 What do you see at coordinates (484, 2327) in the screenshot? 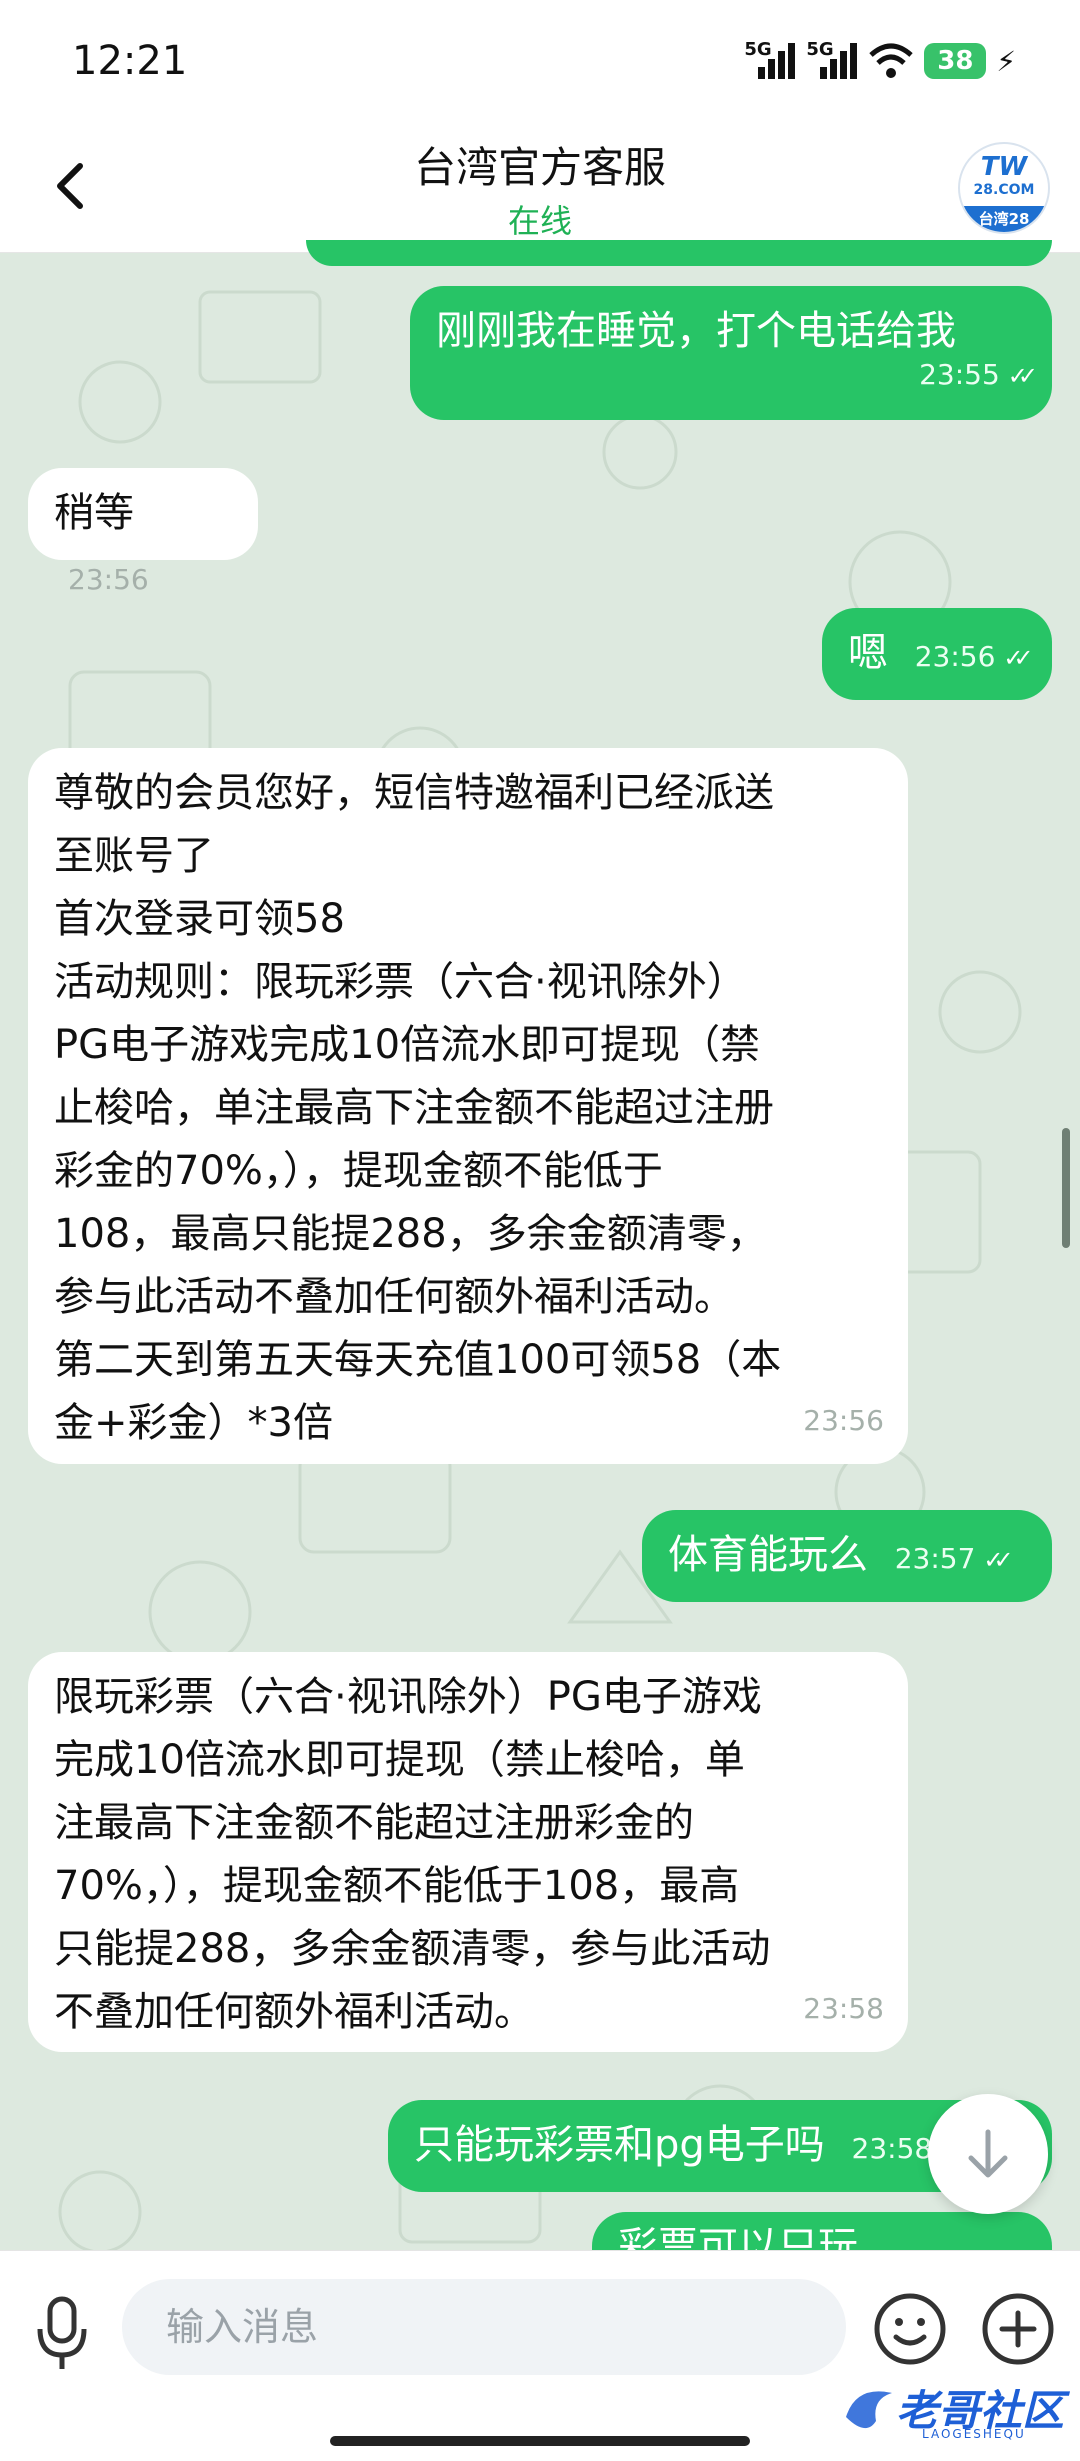
I see `message-input` at bounding box center [484, 2327].